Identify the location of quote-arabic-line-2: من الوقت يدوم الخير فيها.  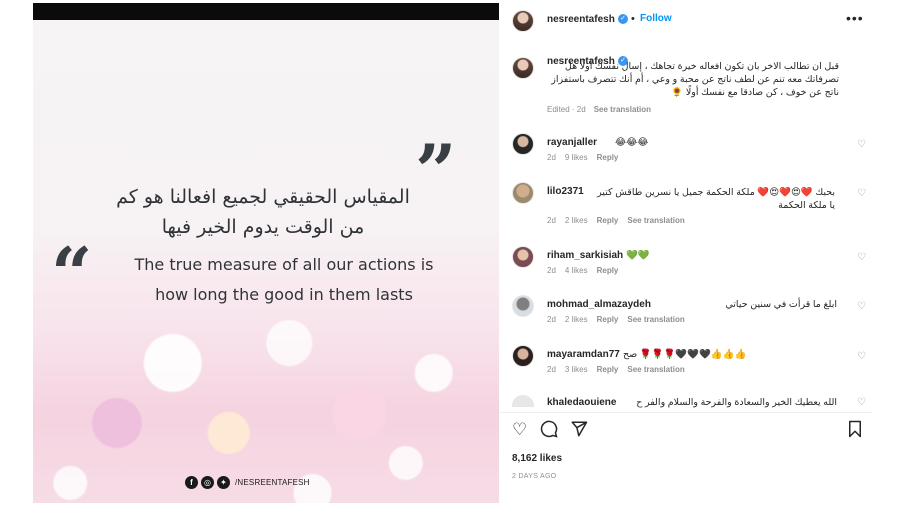
(263, 227).